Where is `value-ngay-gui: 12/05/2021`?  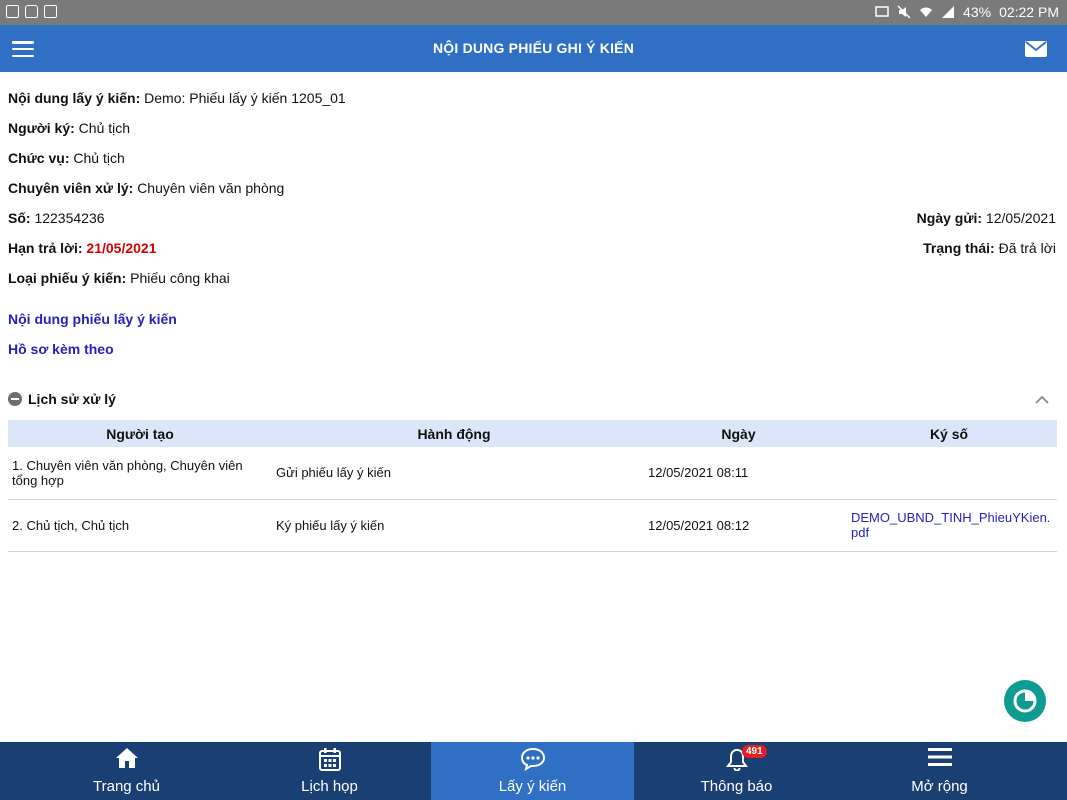 value-ngay-gui: 12/05/2021 is located at coordinates (1020, 218).